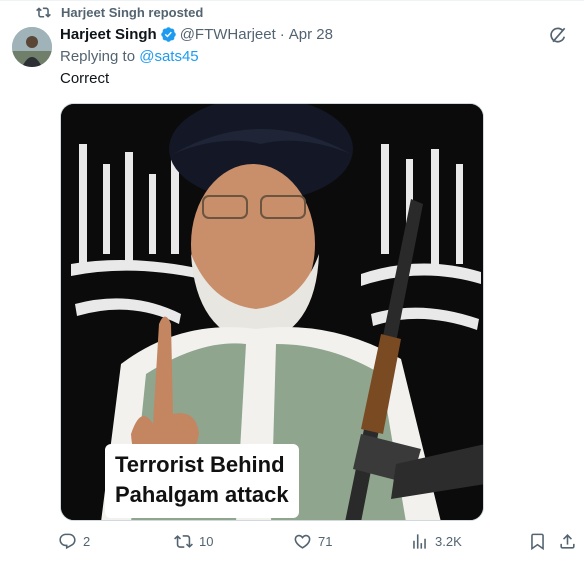 The width and height of the screenshot is (584, 570). What do you see at coordinates (85, 78) in the screenshot?
I see `post-text: Correct` at bounding box center [85, 78].